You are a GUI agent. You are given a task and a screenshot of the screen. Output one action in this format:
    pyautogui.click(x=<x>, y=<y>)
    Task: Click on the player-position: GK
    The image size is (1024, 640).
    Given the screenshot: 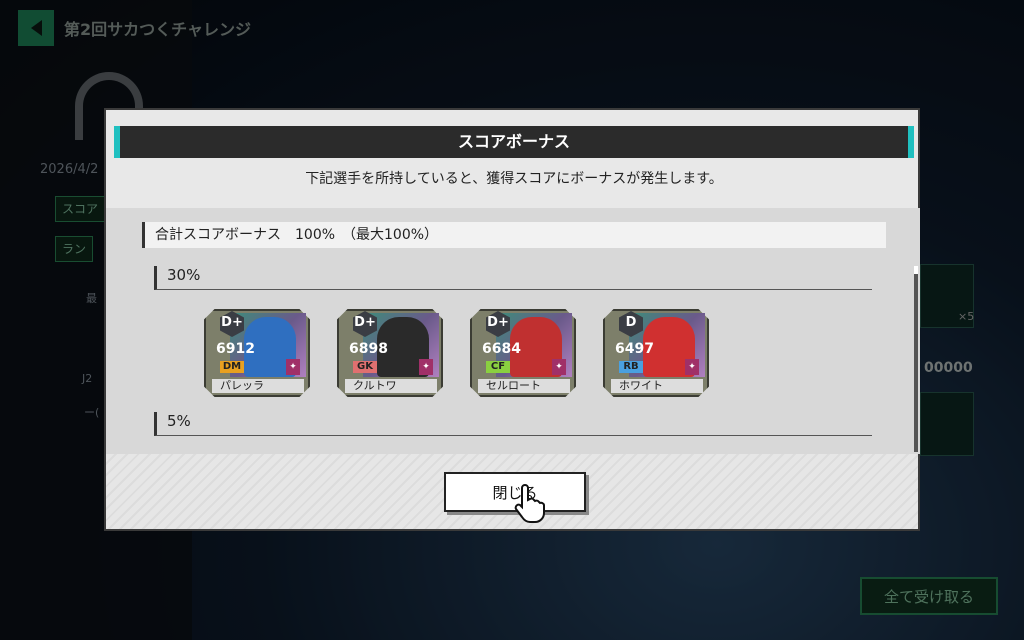 What is the action you would take?
    pyautogui.click(x=365, y=367)
    